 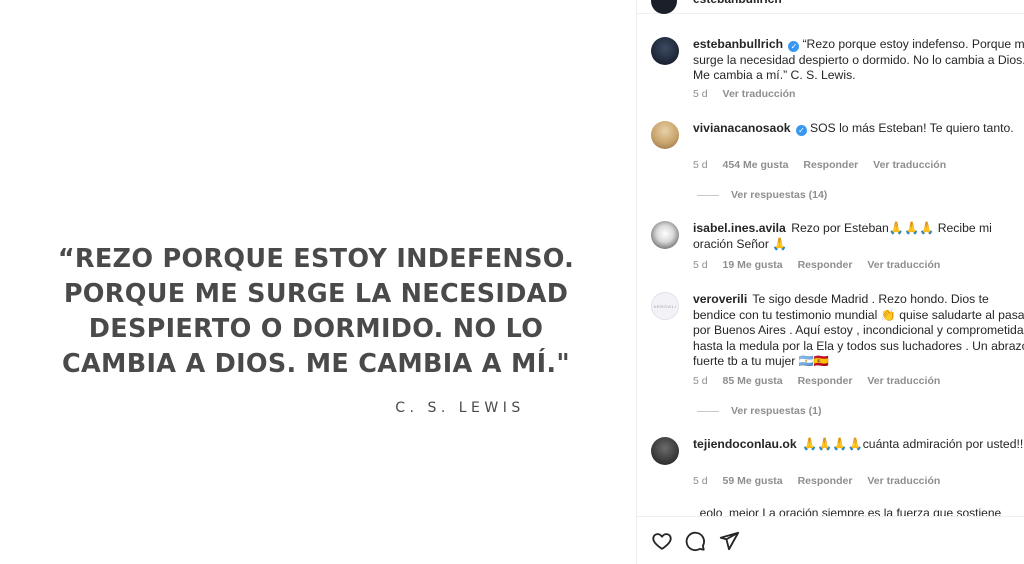 What do you see at coordinates (695, 541) in the screenshot?
I see `comment-icon` at bounding box center [695, 541].